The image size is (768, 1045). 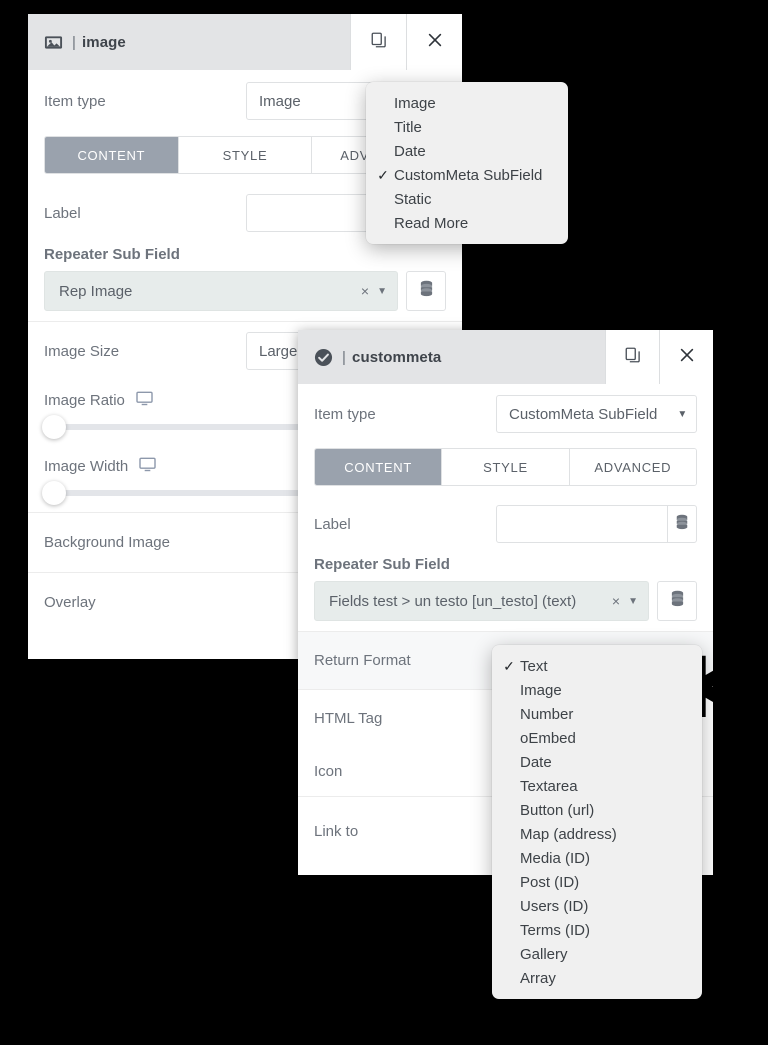 I want to click on menu-item-read-more-label: Read More, so click(x=431, y=223).